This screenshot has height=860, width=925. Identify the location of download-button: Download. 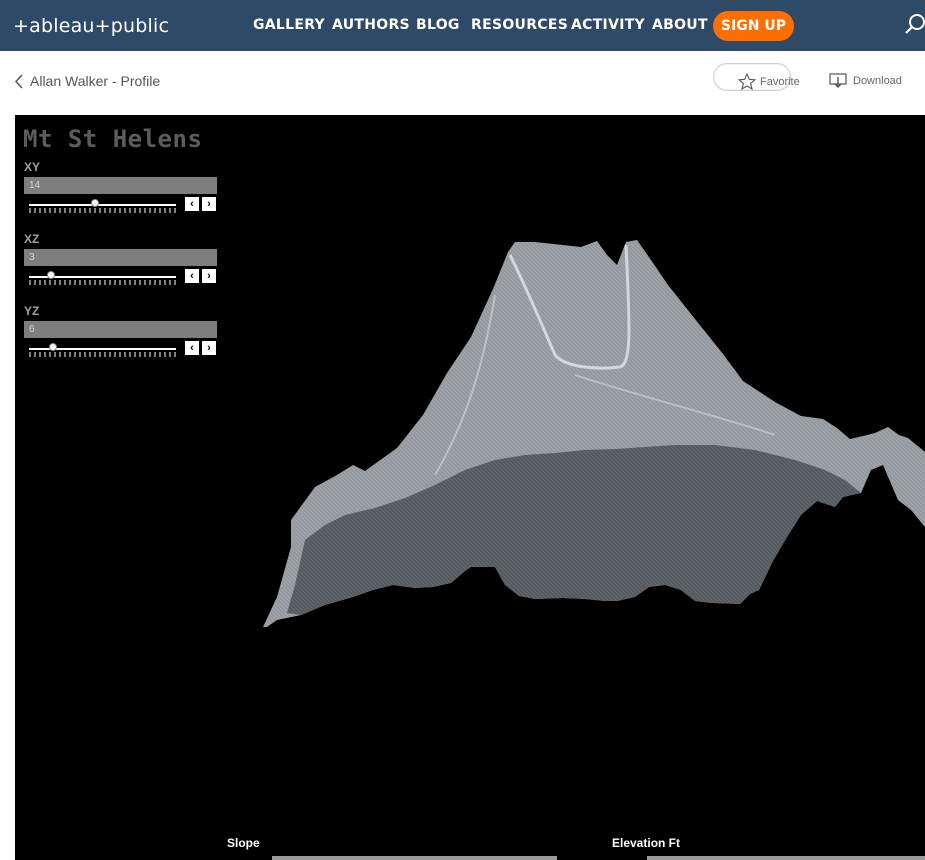
(865, 81).